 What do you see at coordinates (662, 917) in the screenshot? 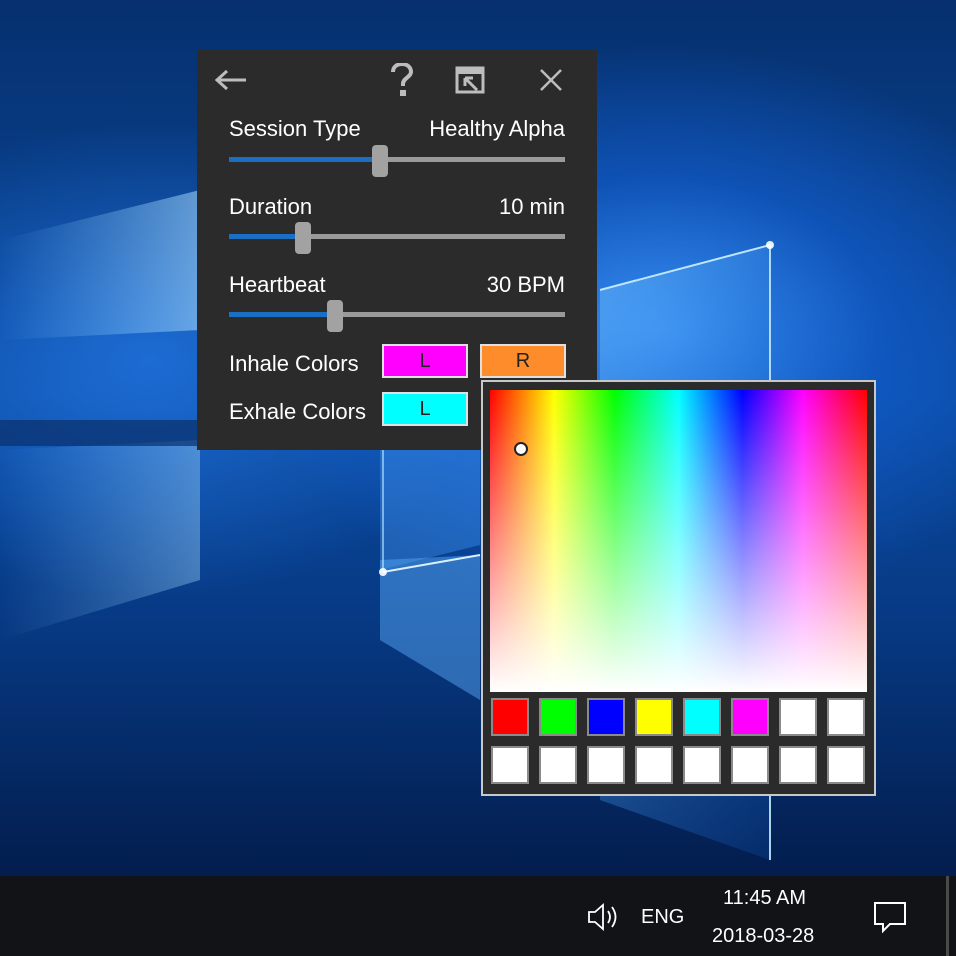
I see `language-indicator: ENG` at bounding box center [662, 917].